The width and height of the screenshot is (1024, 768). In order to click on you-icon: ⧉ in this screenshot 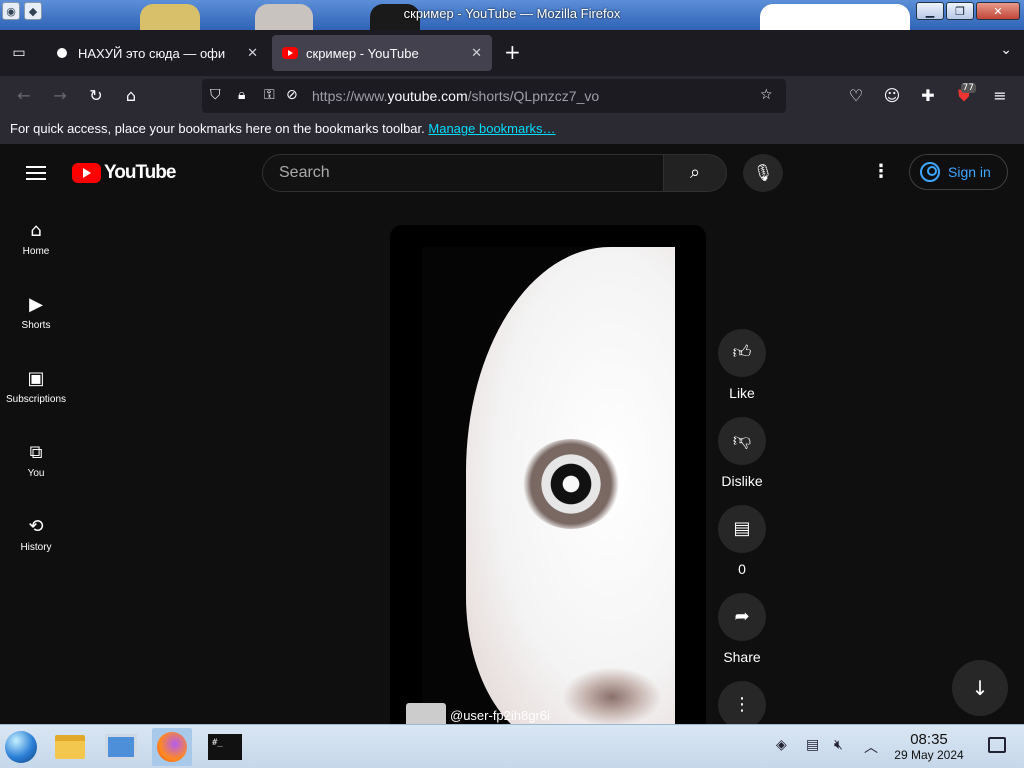, I will do `click(36, 452)`.